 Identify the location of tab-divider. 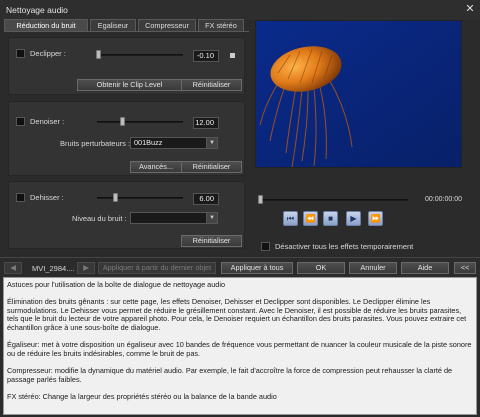
(126, 31).